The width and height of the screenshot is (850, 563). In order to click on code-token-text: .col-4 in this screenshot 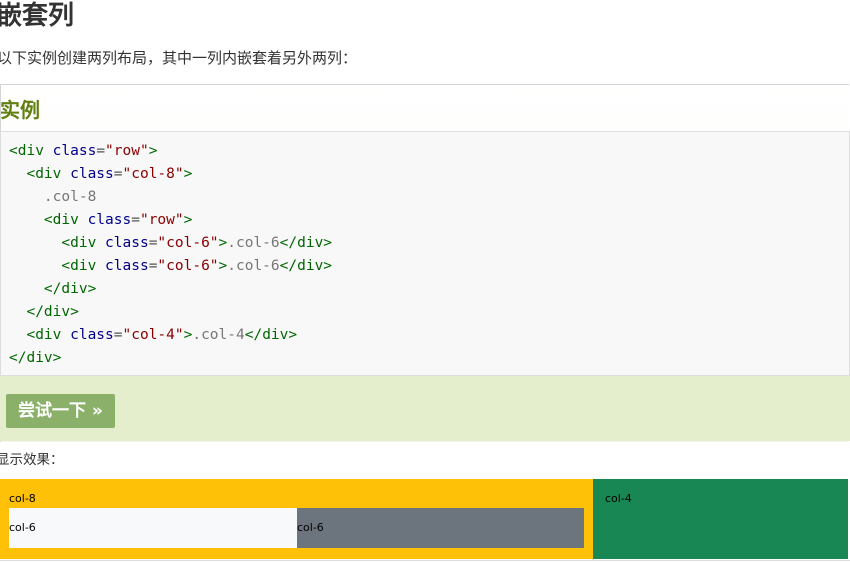, I will do `click(218, 335)`.